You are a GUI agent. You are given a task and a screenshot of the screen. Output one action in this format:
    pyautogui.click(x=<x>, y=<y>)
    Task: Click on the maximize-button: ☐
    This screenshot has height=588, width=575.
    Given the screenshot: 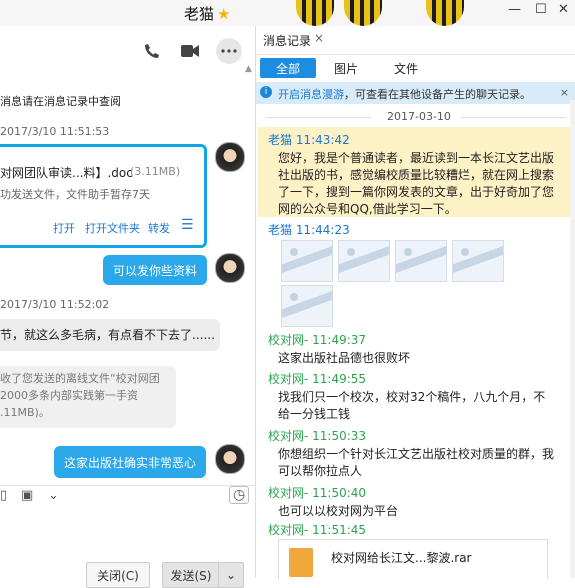 What is the action you would take?
    pyautogui.click(x=541, y=9)
    